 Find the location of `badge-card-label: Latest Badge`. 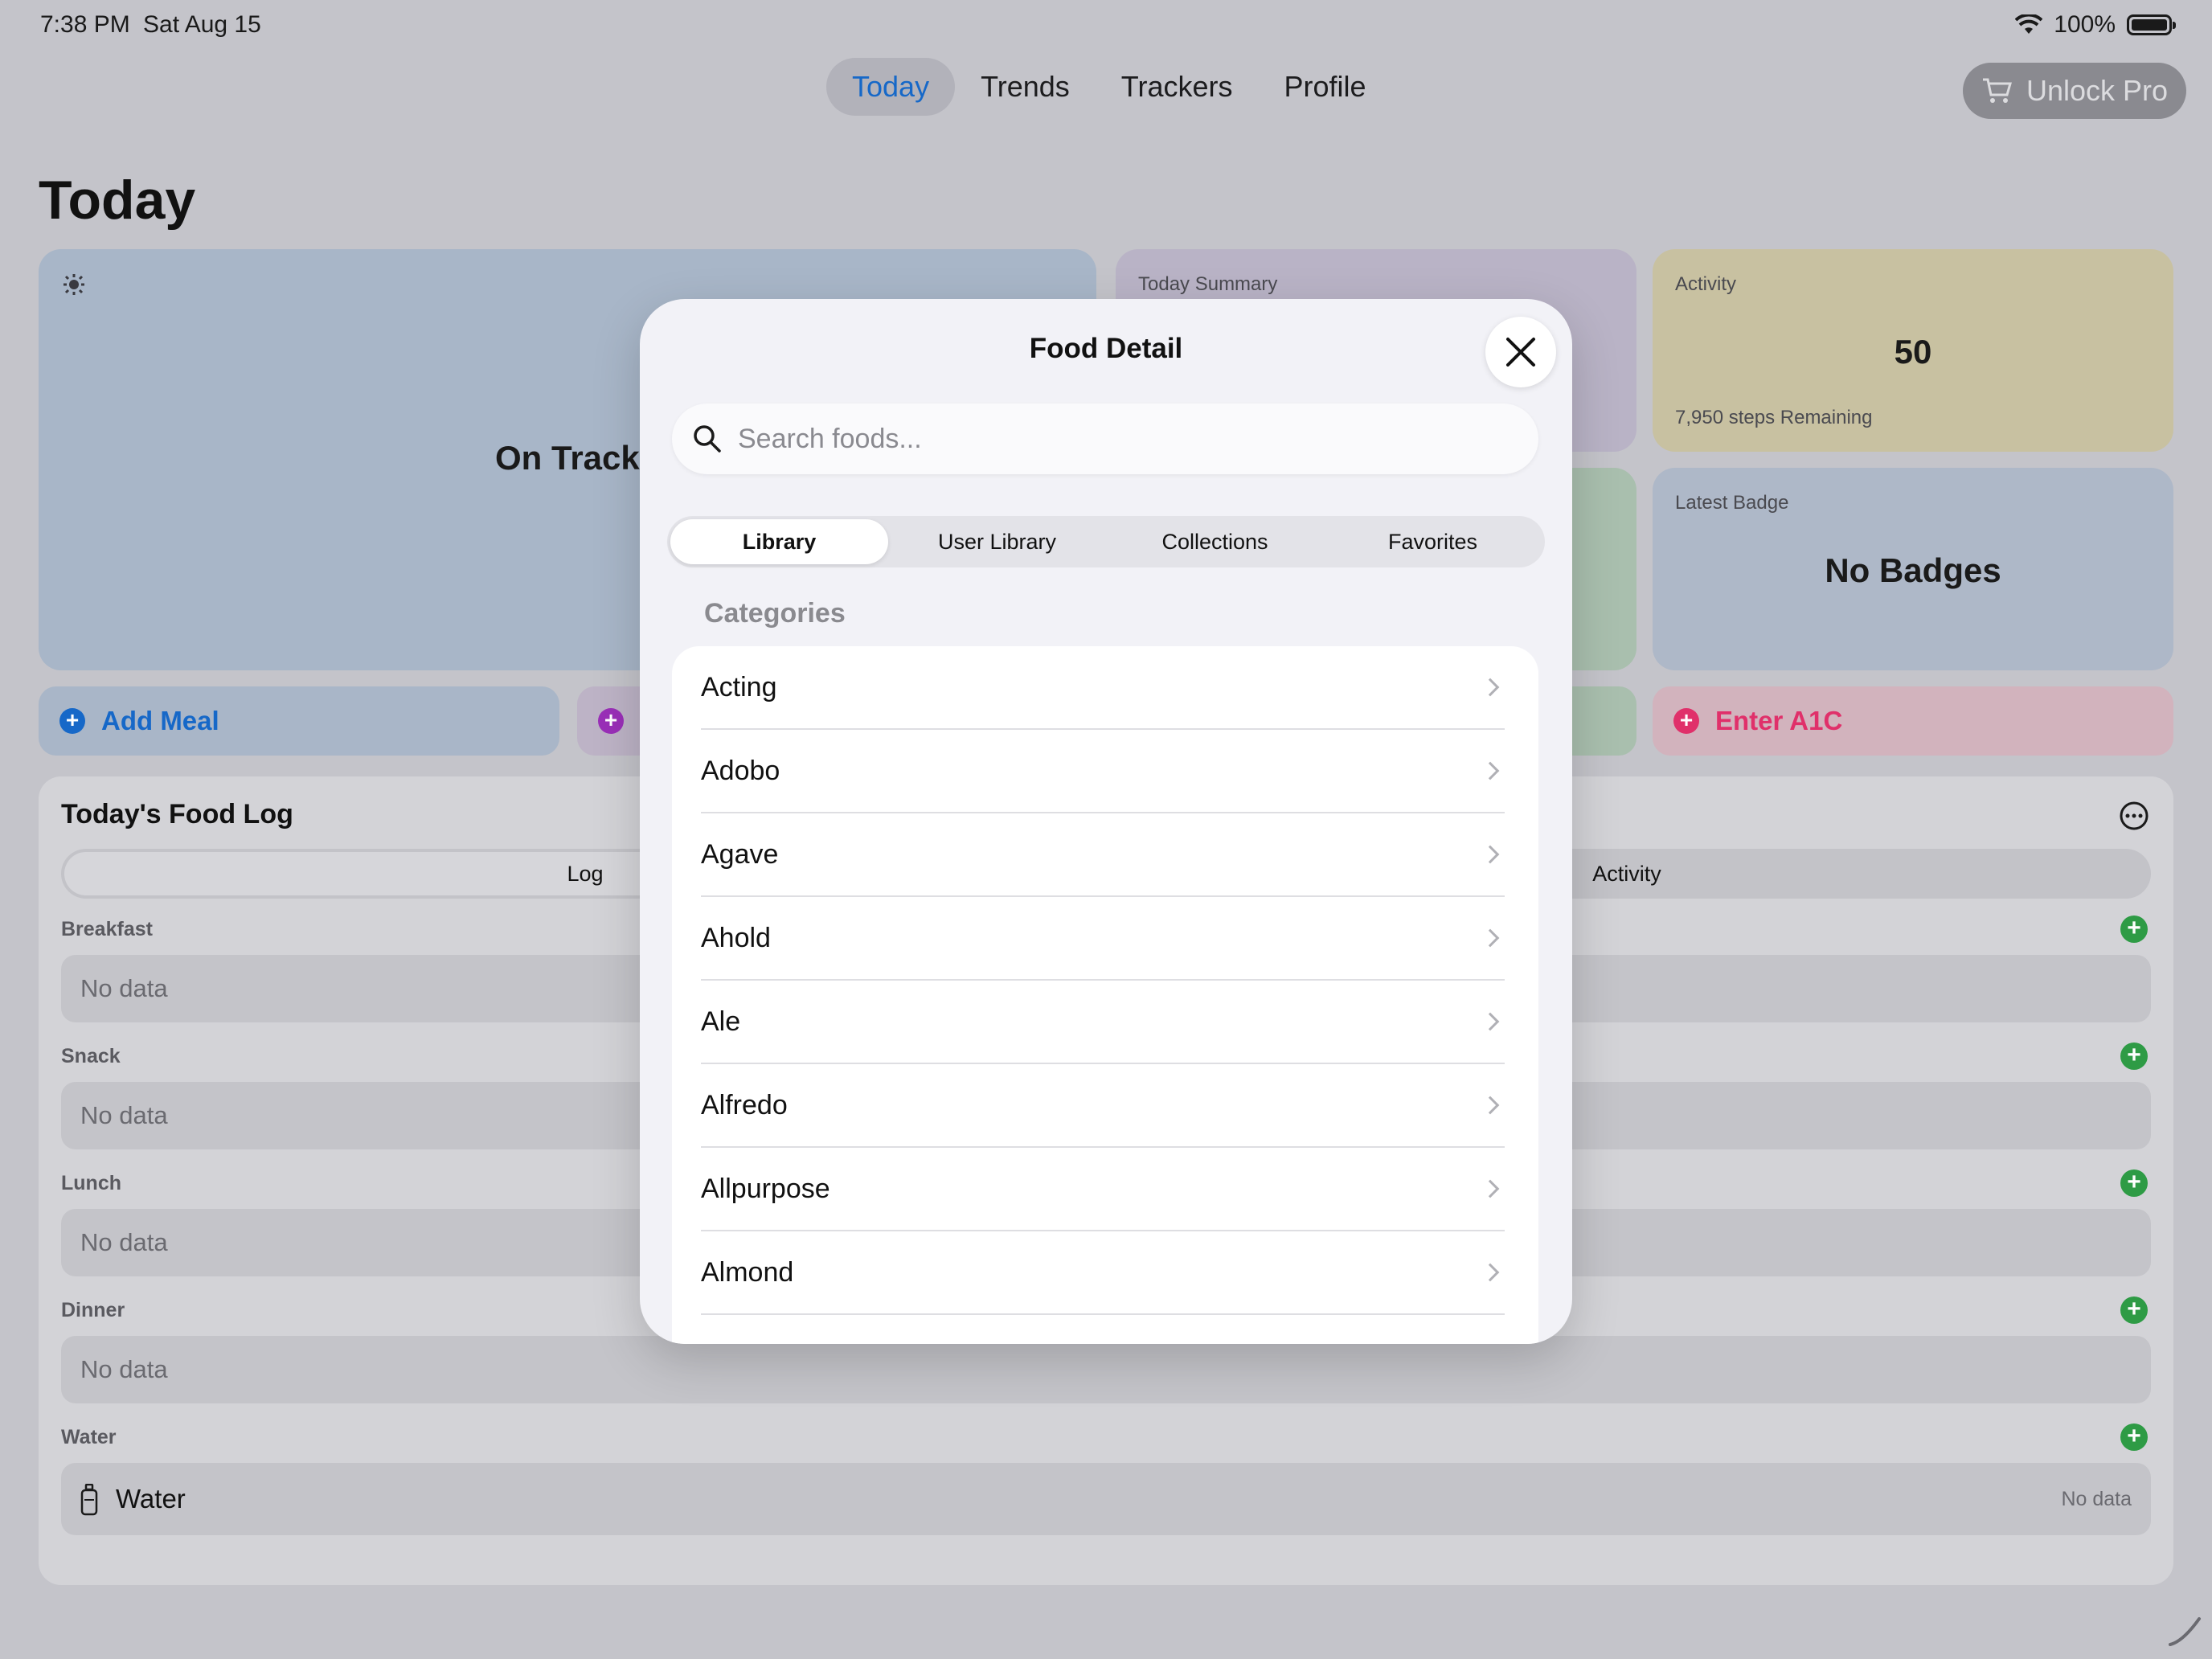

badge-card-label: Latest Badge is located at coordinates (1732, 503).